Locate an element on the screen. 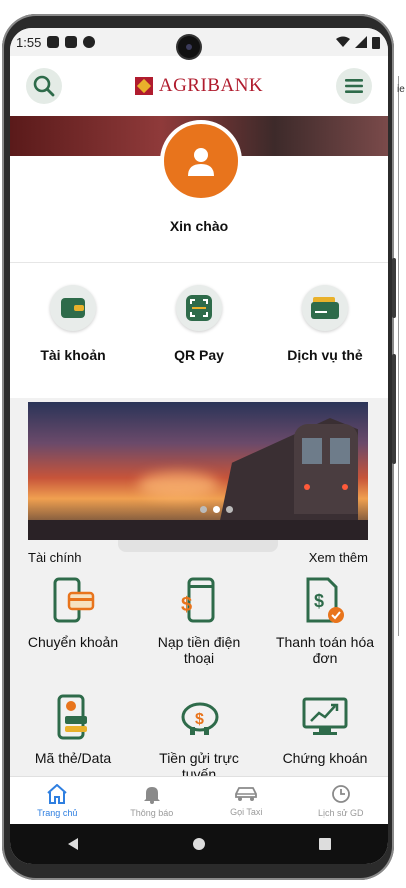 This screenshot has height=888, width=406. wallet-icon is located at coordinates (73, 308).